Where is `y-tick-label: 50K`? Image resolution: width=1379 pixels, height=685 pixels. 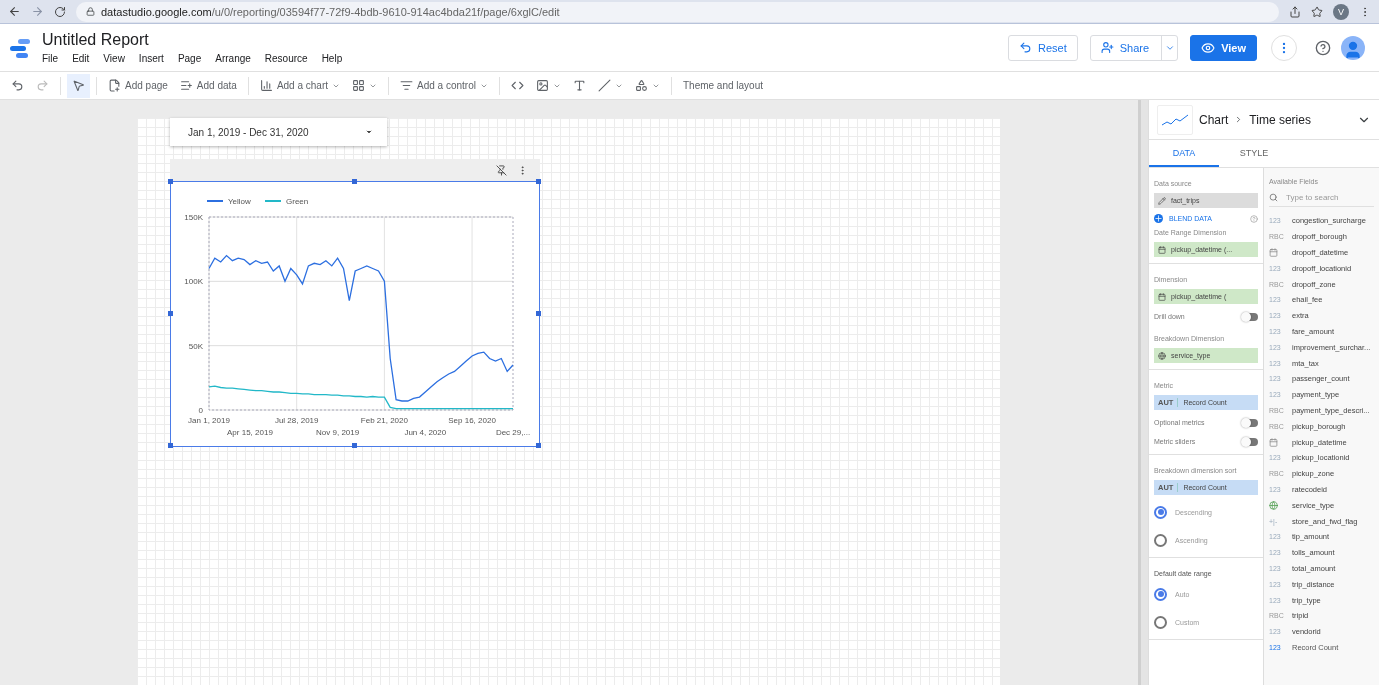 y-tick-label: 50K is located at coordinates (195, 346).